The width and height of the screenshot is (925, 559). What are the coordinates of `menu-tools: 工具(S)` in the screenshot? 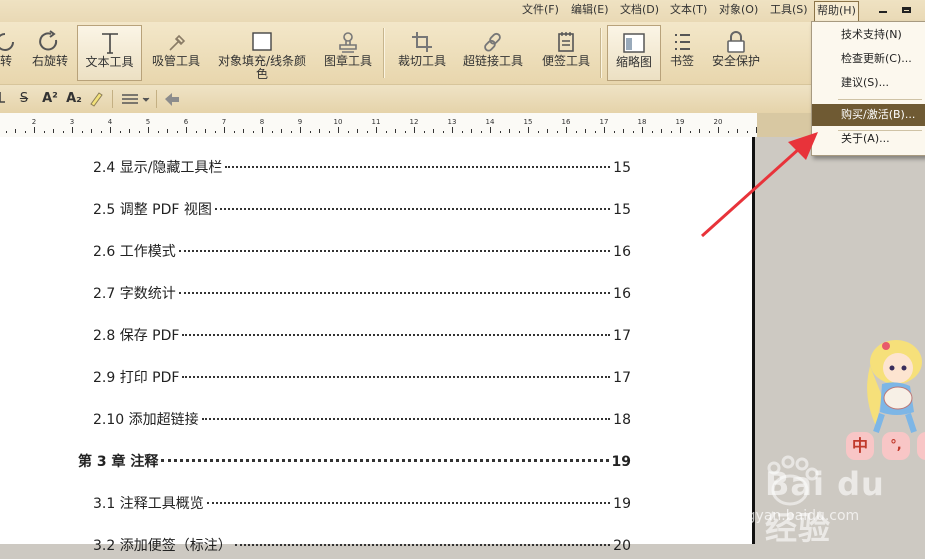 It's located at (789, 10).